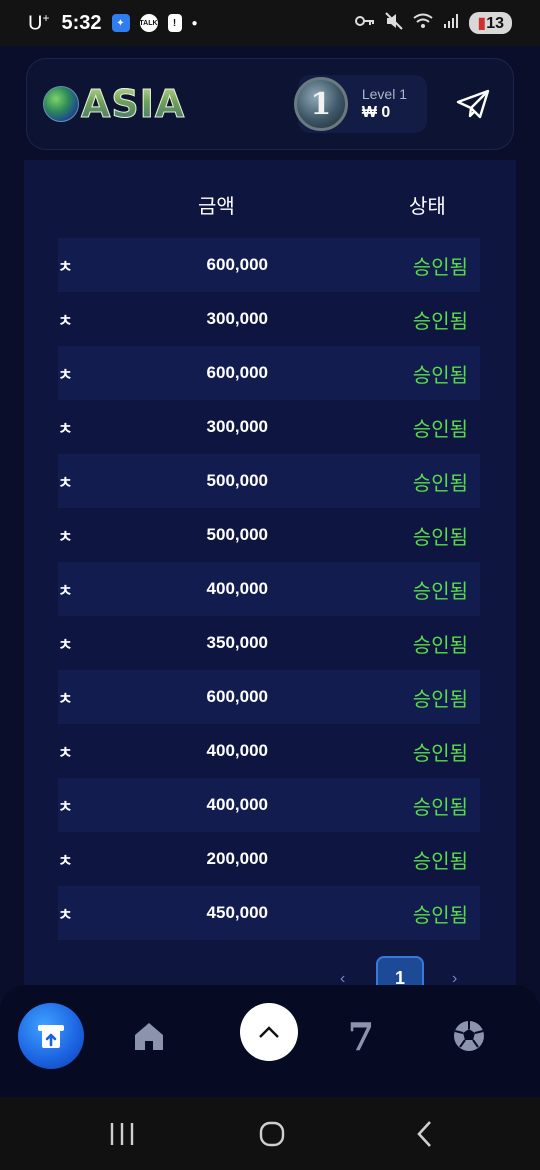  What do you see at coordinates (61, 104) in the screenshot?
I see `globe-icon` at bounding box center [61, 104].